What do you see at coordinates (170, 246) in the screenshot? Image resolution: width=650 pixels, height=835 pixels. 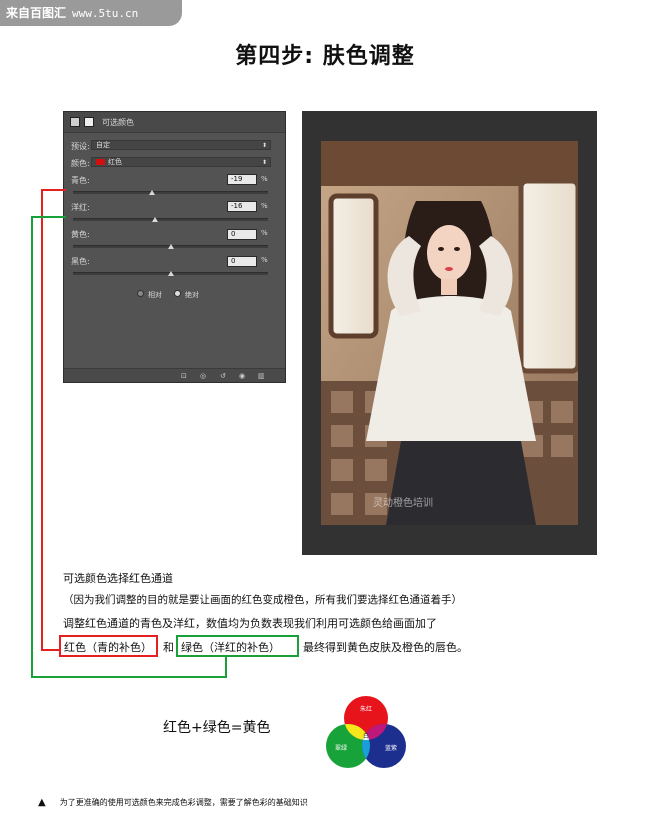 I see `yellow-slider-thumb` at bounding box center [170, 246].